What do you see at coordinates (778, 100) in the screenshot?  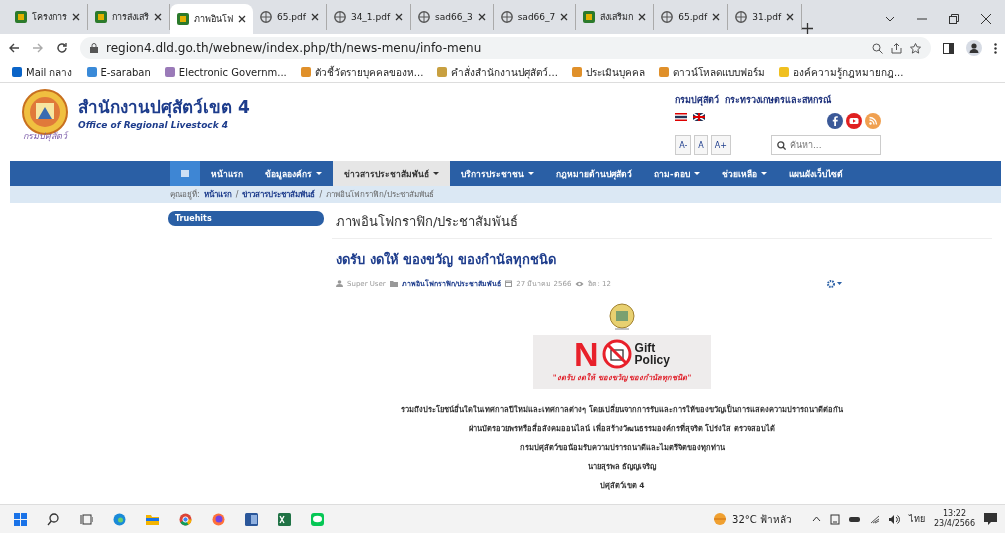 I see `department-link: กระทรวงเกษตรและสหกรณ์` at bounding box center [778, 100].